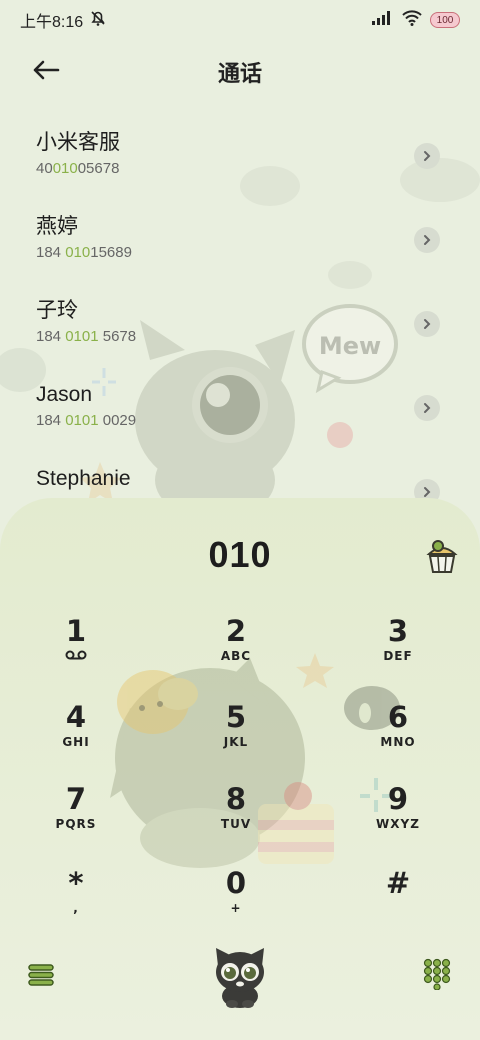 The height and width of the screenshot is (1040, 480). I want to click on signal-icon, so click(383, 20).